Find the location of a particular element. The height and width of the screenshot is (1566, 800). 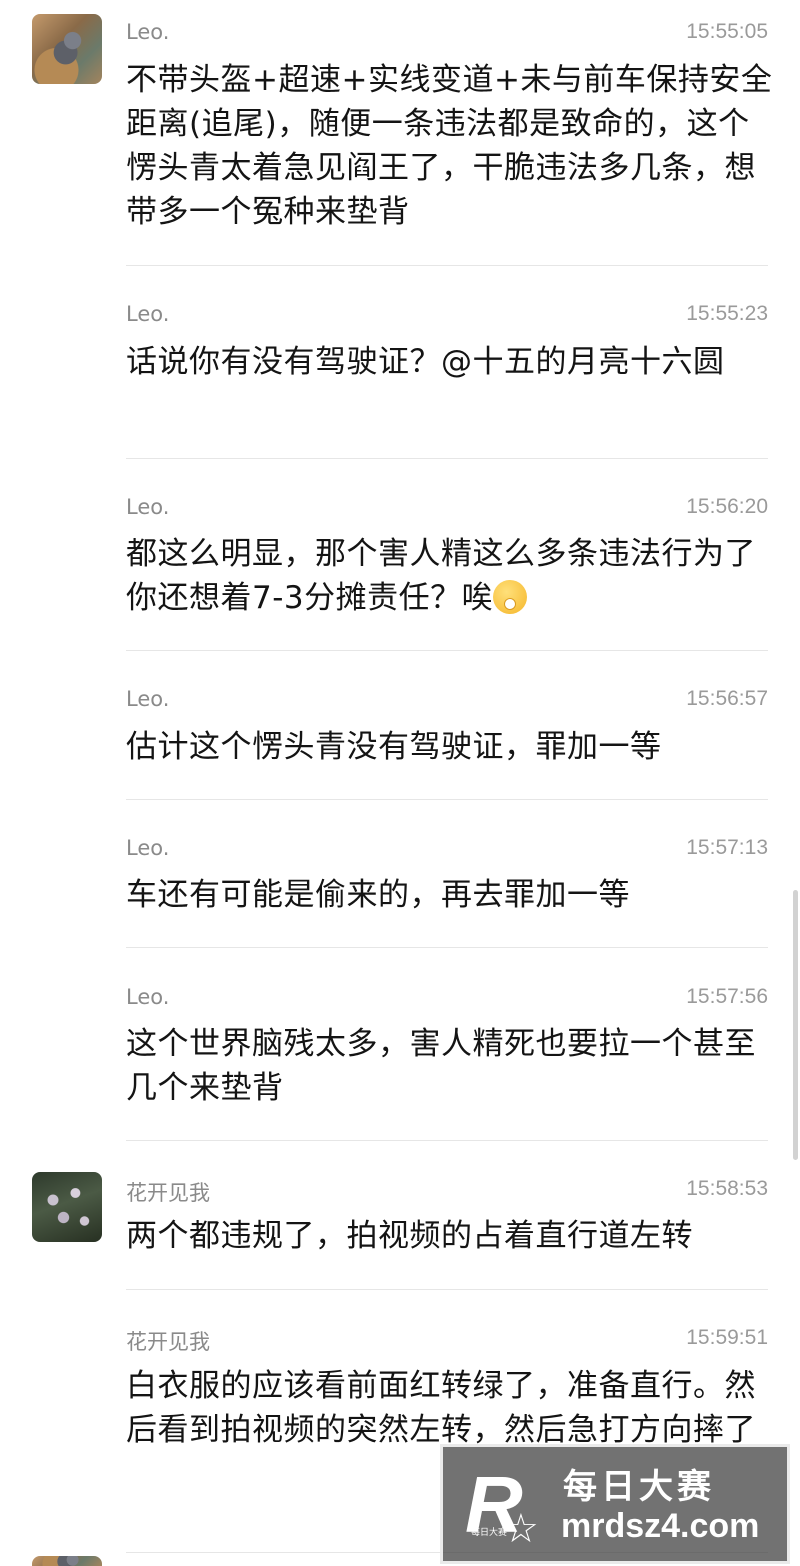

message-timestamp: 15:57:56 is located at coordinates (727, 996).